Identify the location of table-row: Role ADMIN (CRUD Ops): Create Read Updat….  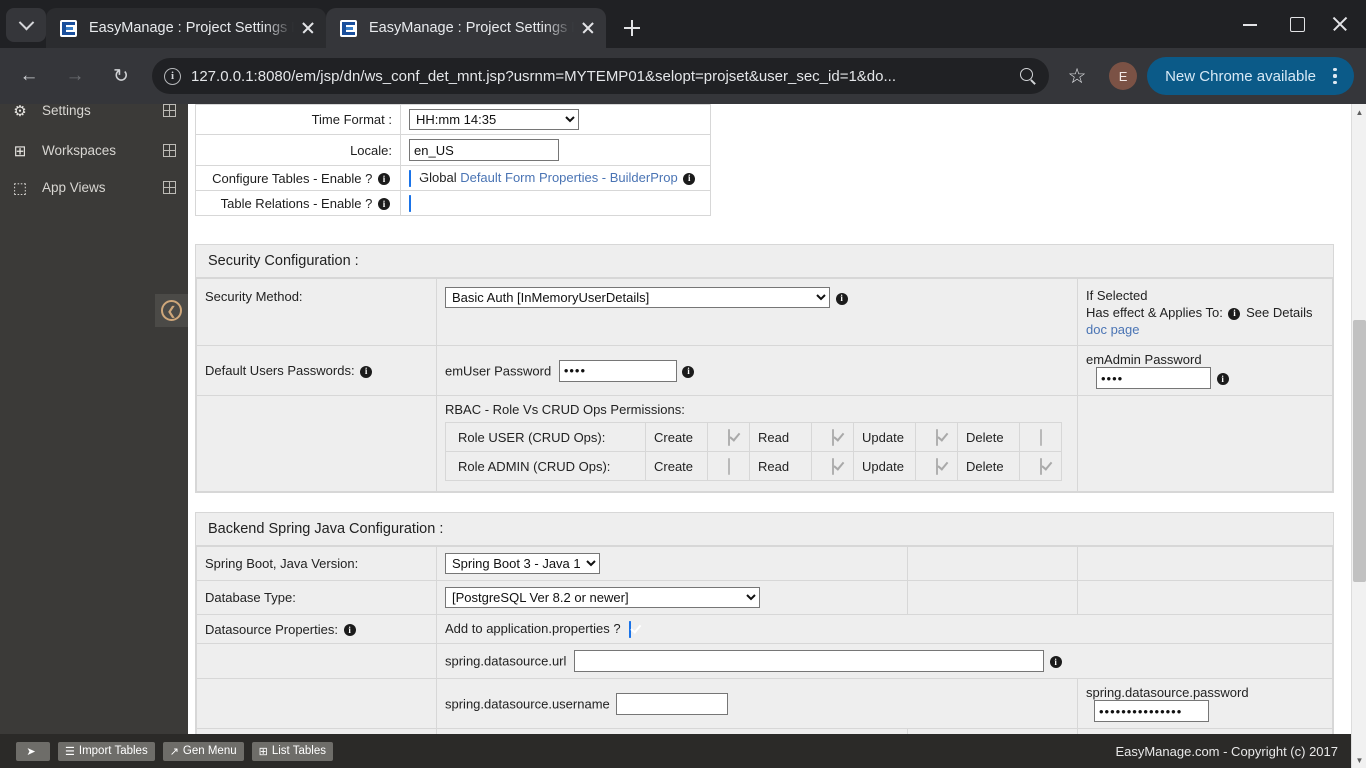
(753, 466).